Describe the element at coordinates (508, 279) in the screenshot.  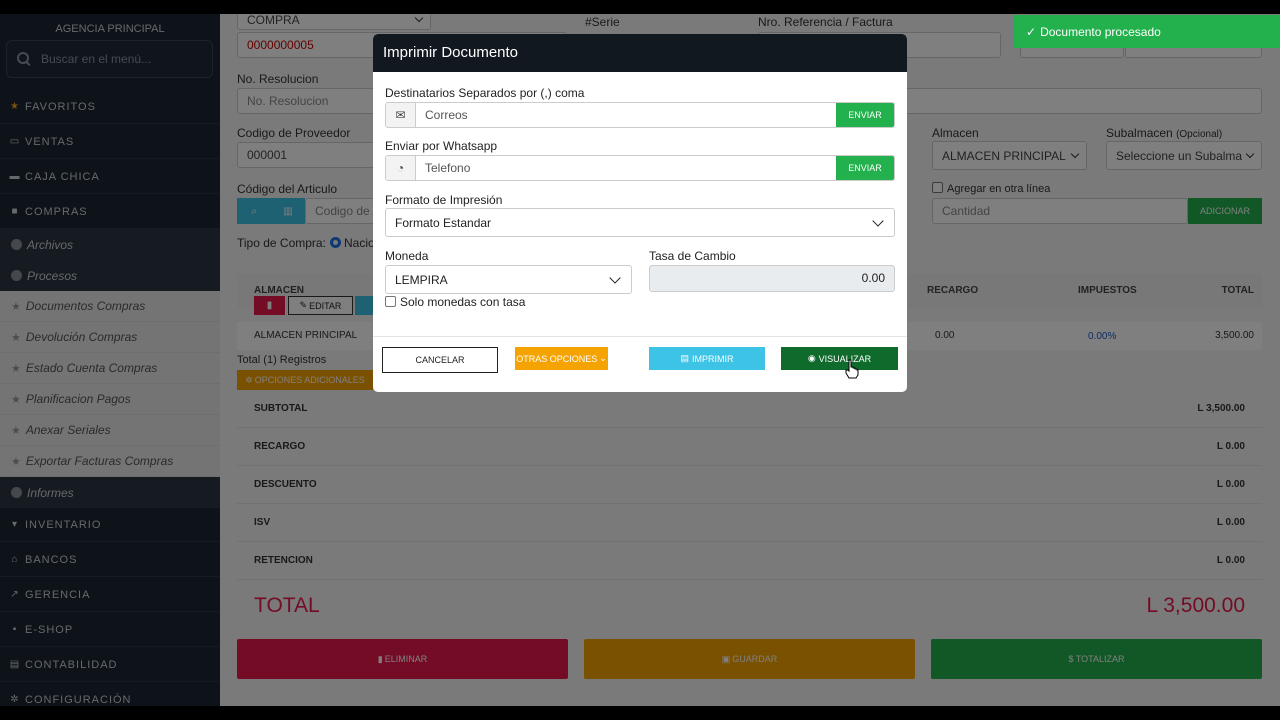
I see `currency-select: LEMPIRA` at that location.